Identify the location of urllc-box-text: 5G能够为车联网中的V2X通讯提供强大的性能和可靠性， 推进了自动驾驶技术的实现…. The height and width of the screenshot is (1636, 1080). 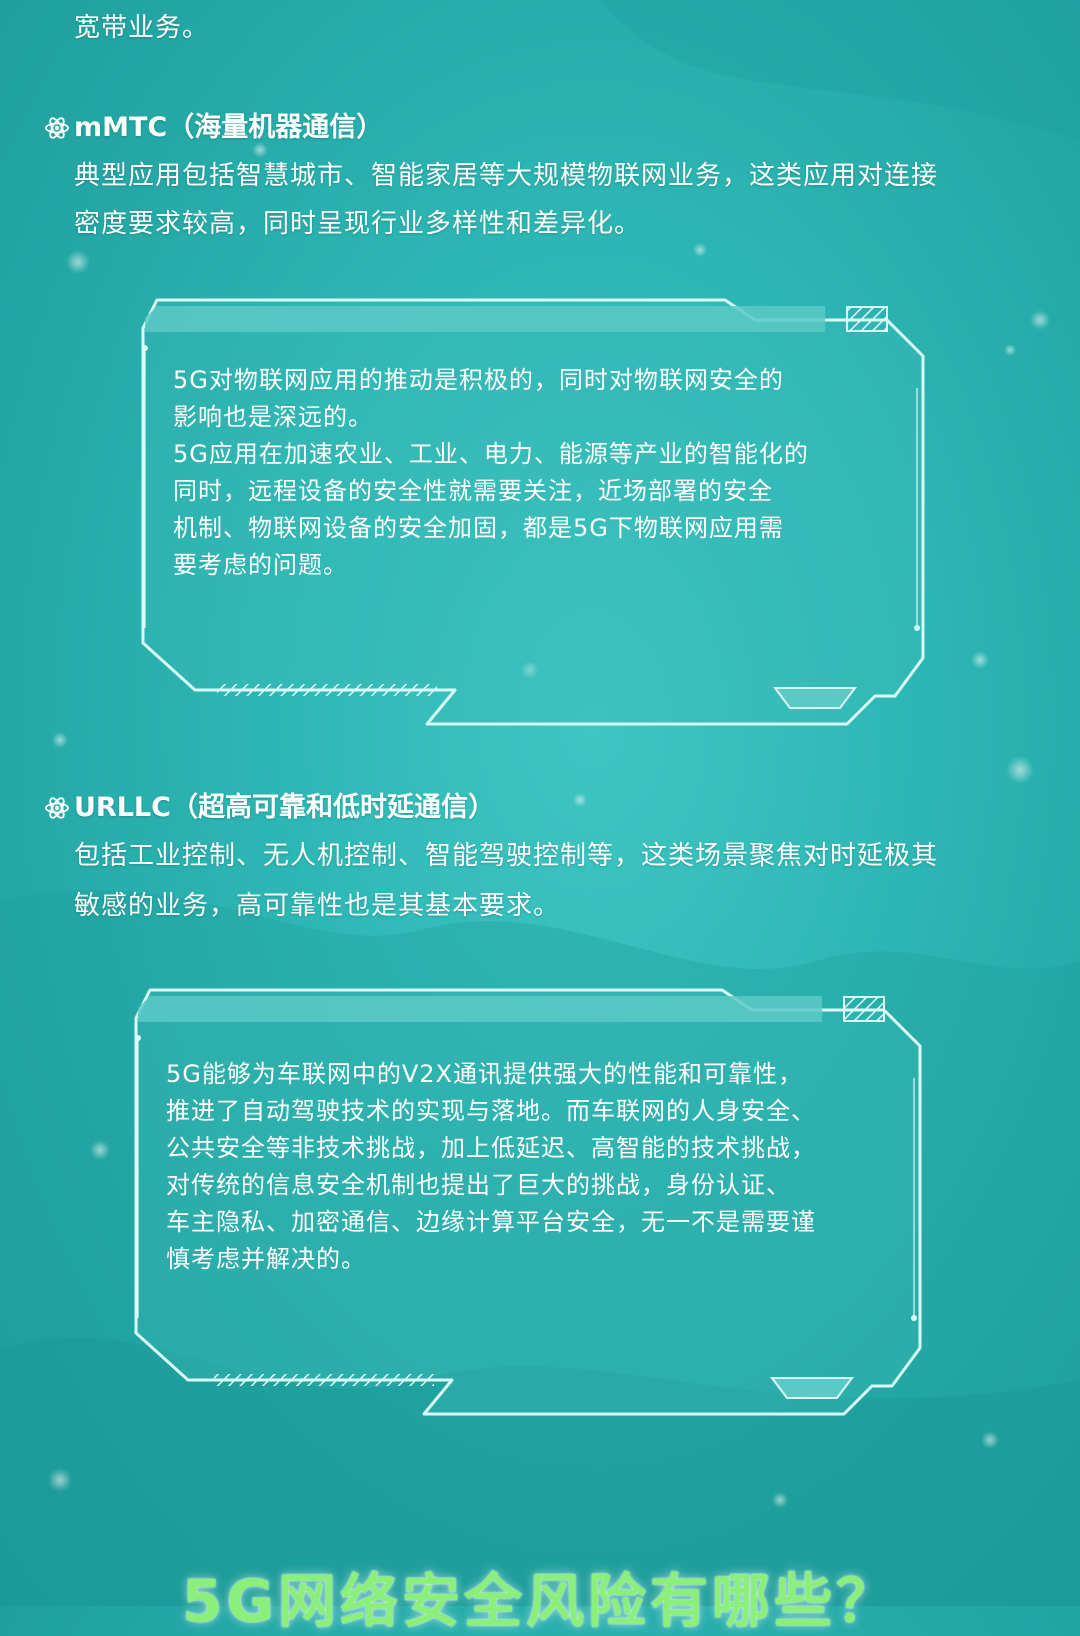
(491, 1167).